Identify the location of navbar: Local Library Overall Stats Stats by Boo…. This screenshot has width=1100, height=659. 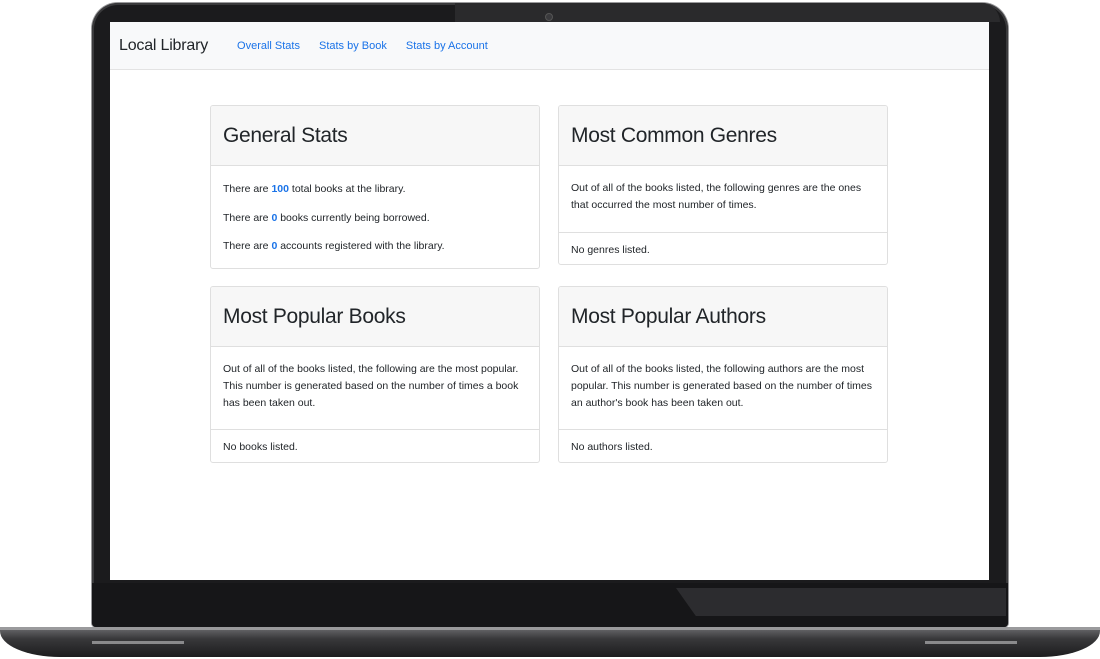
(549, 46).